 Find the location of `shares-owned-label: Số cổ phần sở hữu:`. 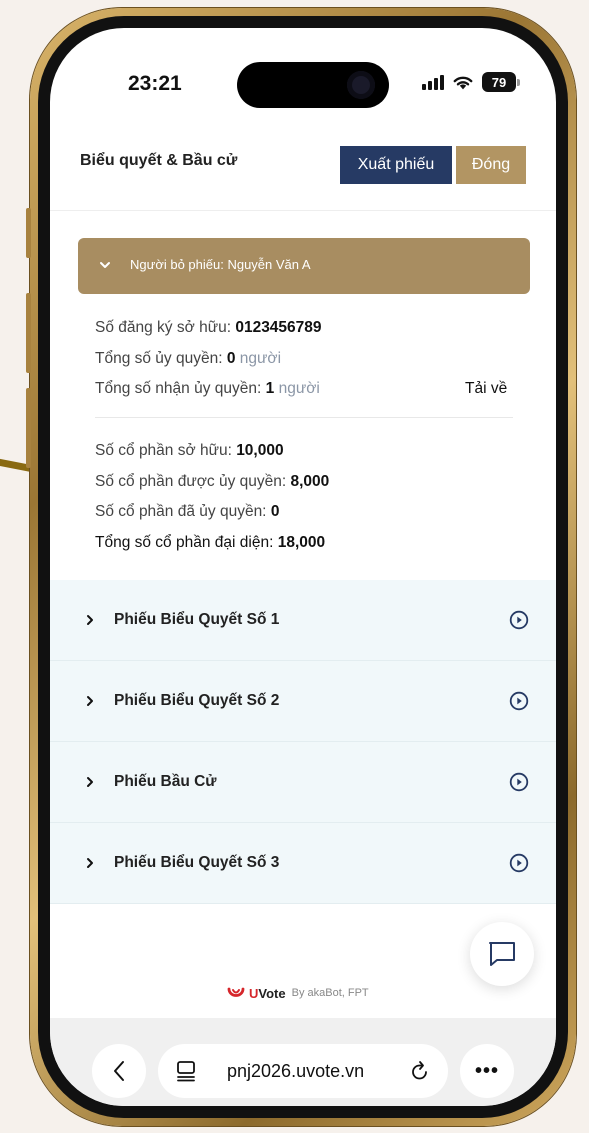

shares-owned-label: Số cổ phần sở hữu: is located at coordinates (163, 450).